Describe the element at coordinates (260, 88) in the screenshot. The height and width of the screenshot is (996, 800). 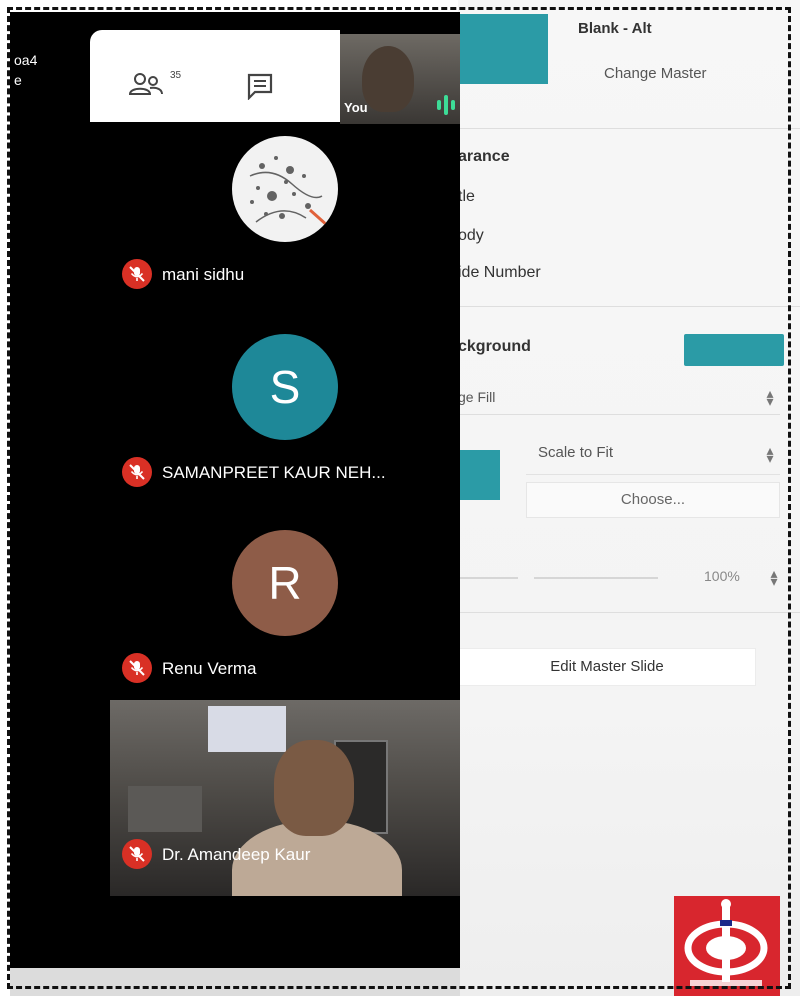
I see `chat-icon` at that location.